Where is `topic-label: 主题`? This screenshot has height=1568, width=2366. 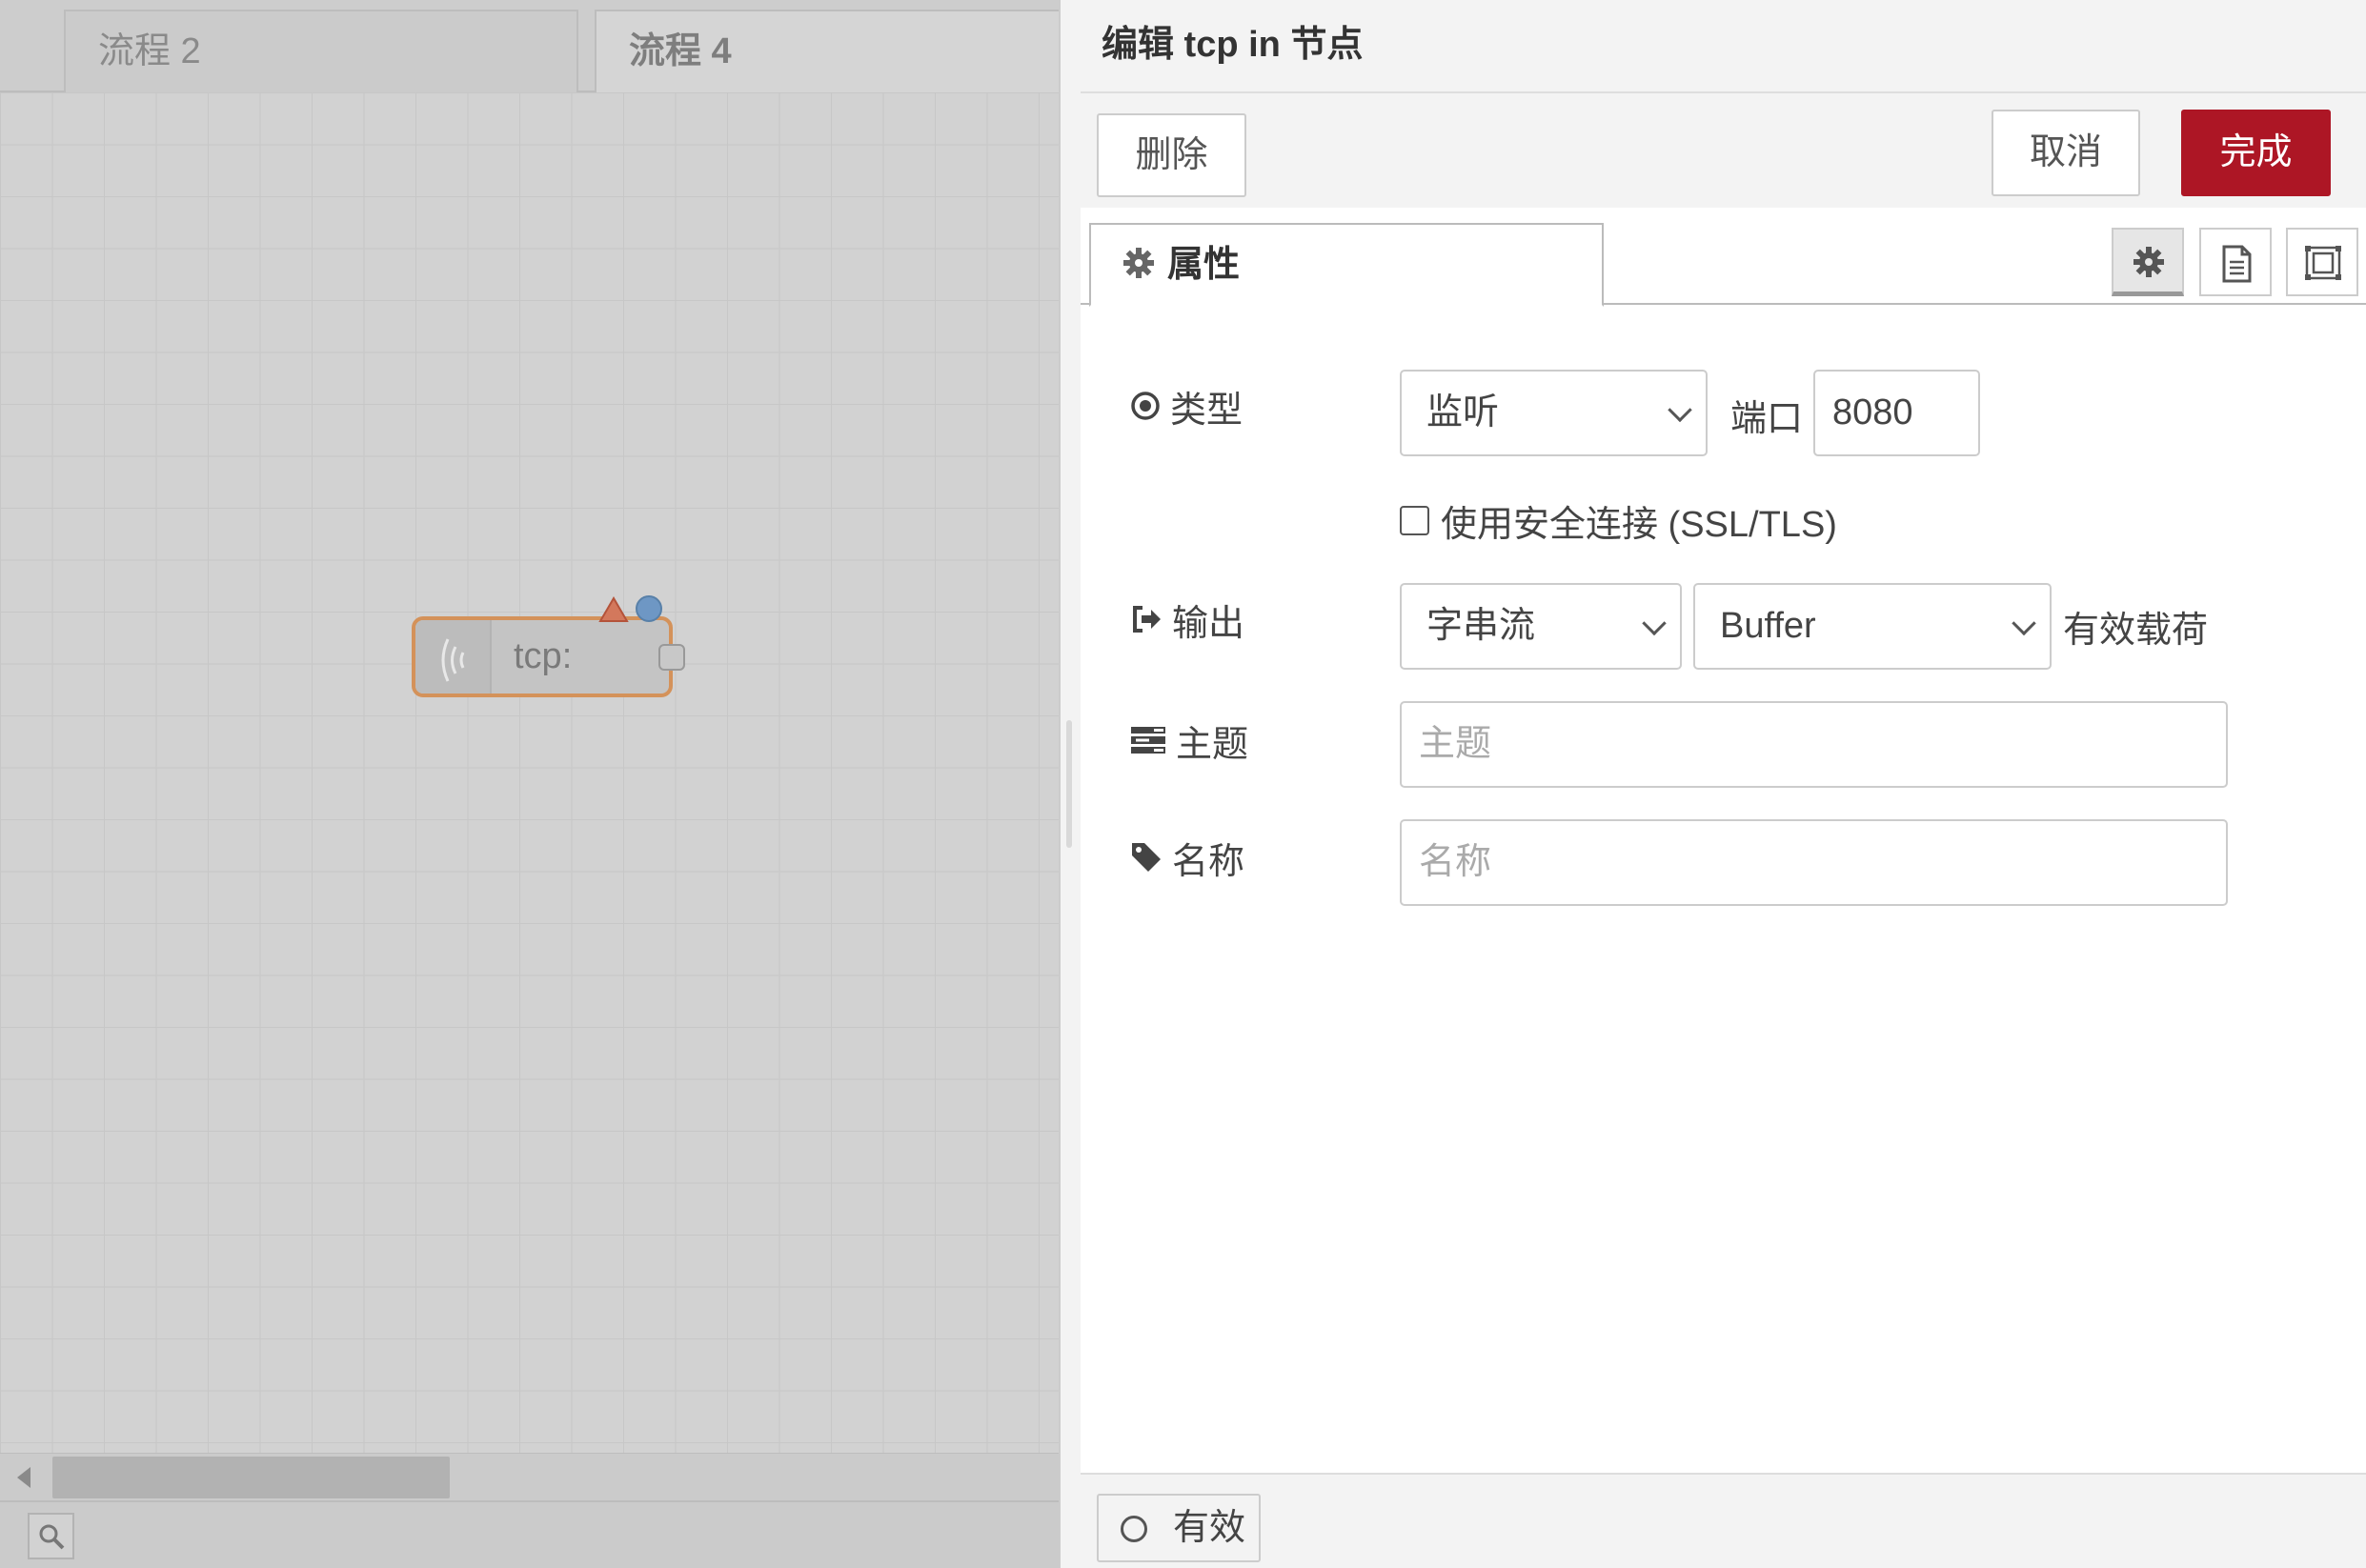
topic-label: 主题 is located at coordinates (1189, 743).